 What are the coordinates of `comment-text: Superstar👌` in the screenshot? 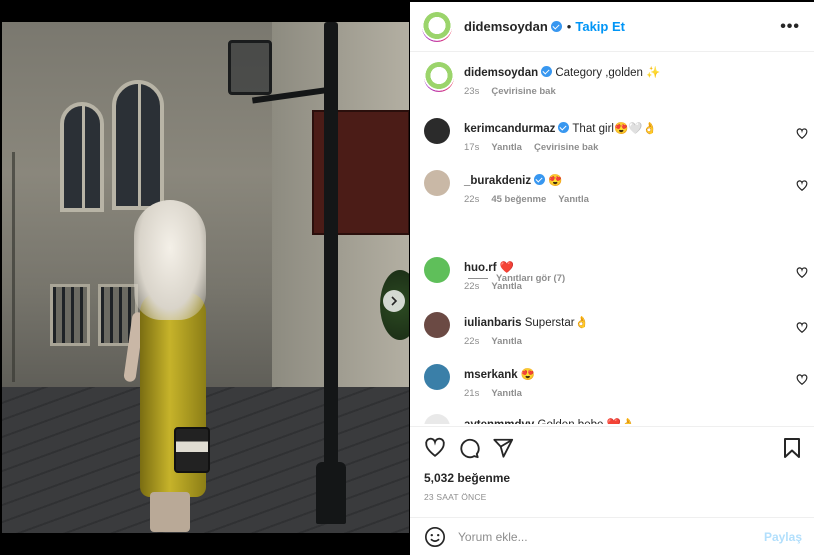 It's located at (556, 323).